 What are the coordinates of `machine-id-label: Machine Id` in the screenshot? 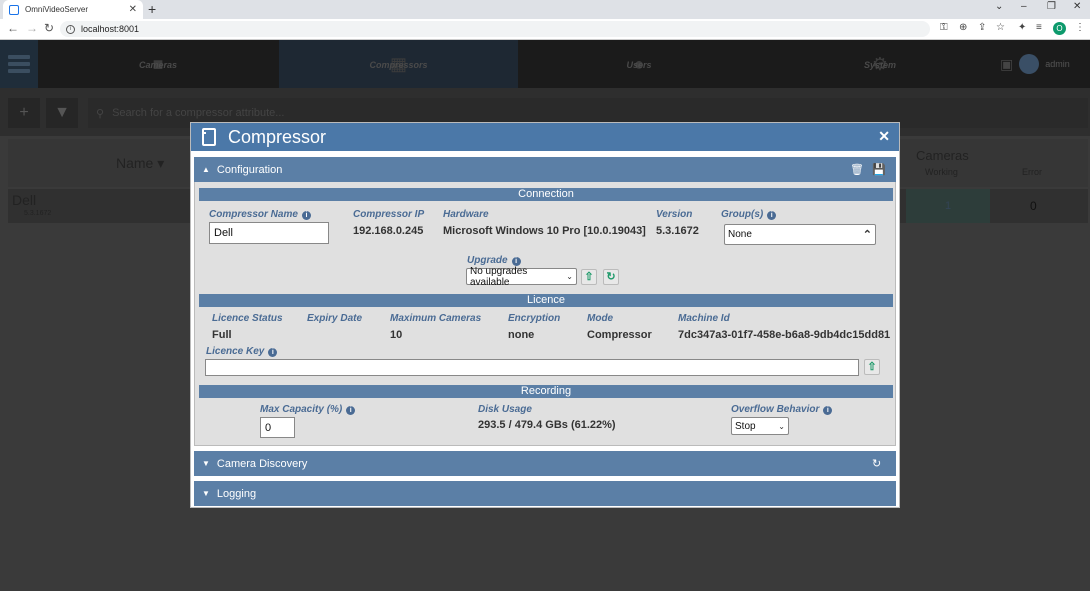 It's located at (704, 318).